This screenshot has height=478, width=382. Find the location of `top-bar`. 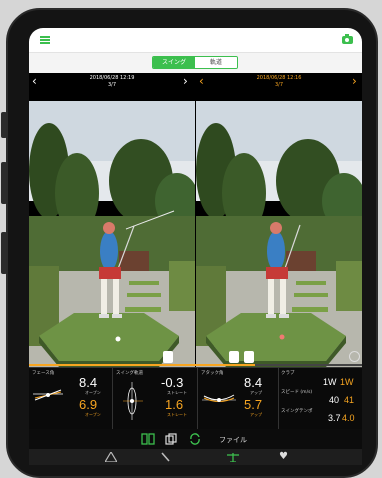

top-bar is located at coordinates (195, 40).